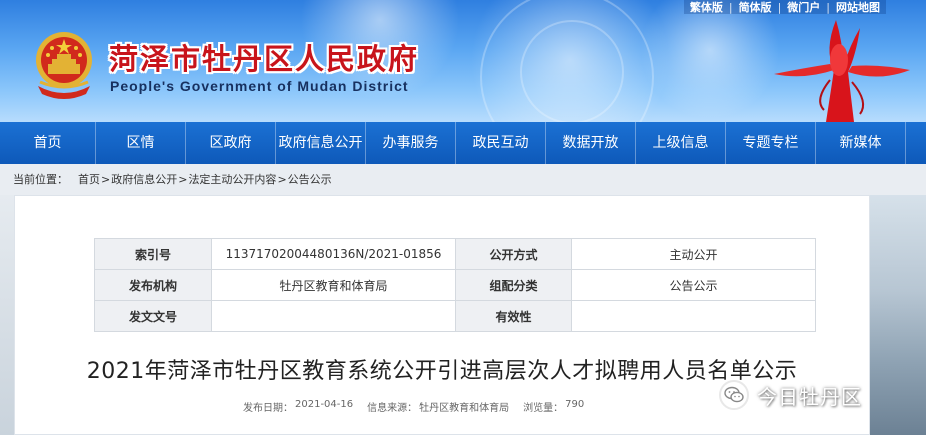 Image resolution: width=926 pixels, height=435 pixels. I want to click on breadcrumb-label: 当前位置：, so click(40, 179).